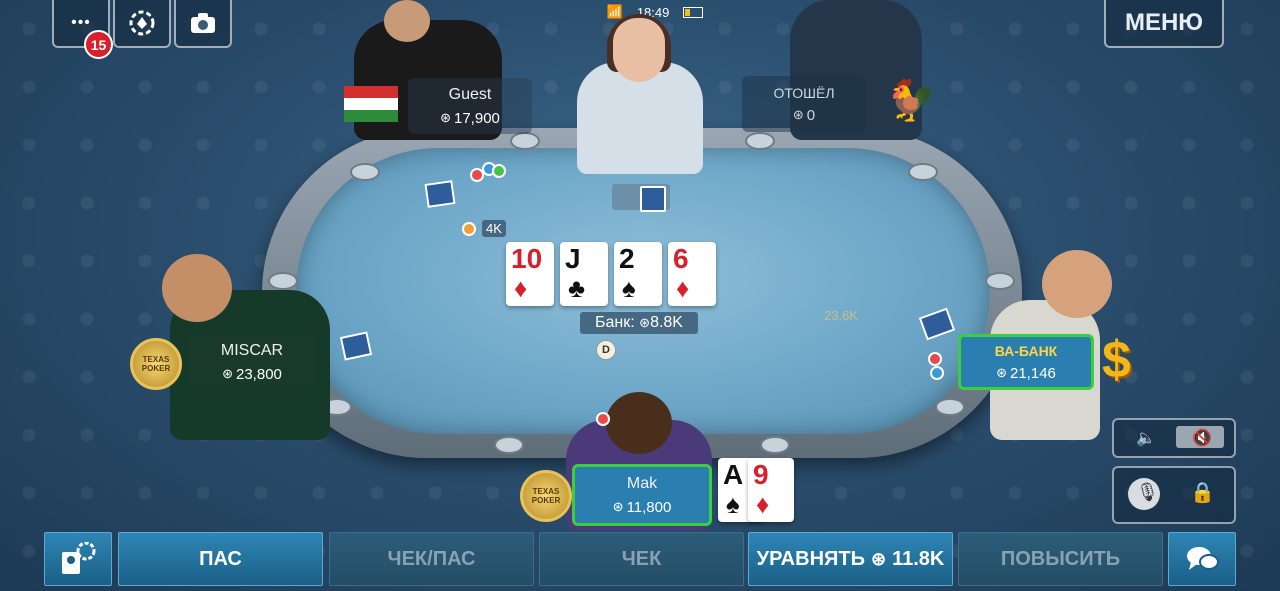  Describe the element at coordinates (681, 258) in the screenshot. I see `card-rank: 6` at that location.